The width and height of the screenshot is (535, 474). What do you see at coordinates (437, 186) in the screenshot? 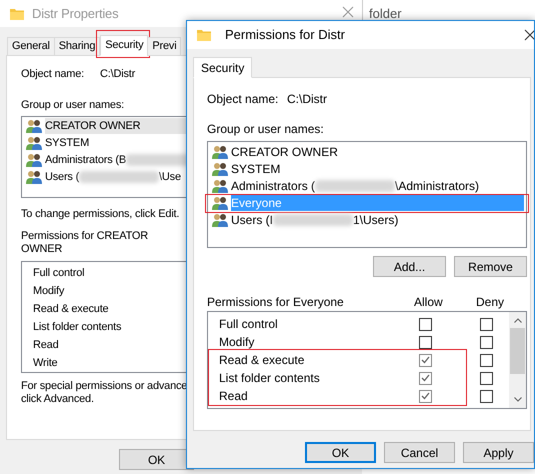
I see `user-name-end: \Administrators)` at bounding box center [437, 186].